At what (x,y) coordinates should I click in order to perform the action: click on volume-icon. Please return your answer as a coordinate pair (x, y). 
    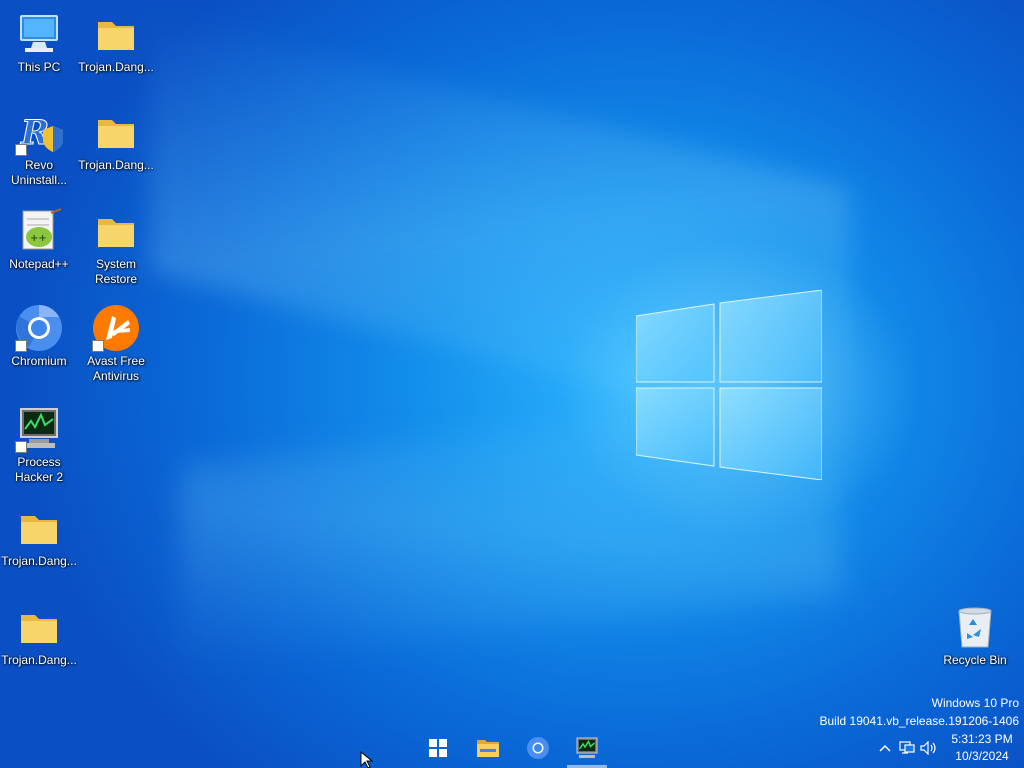
    Looking at the image, I should click on (929, 748).